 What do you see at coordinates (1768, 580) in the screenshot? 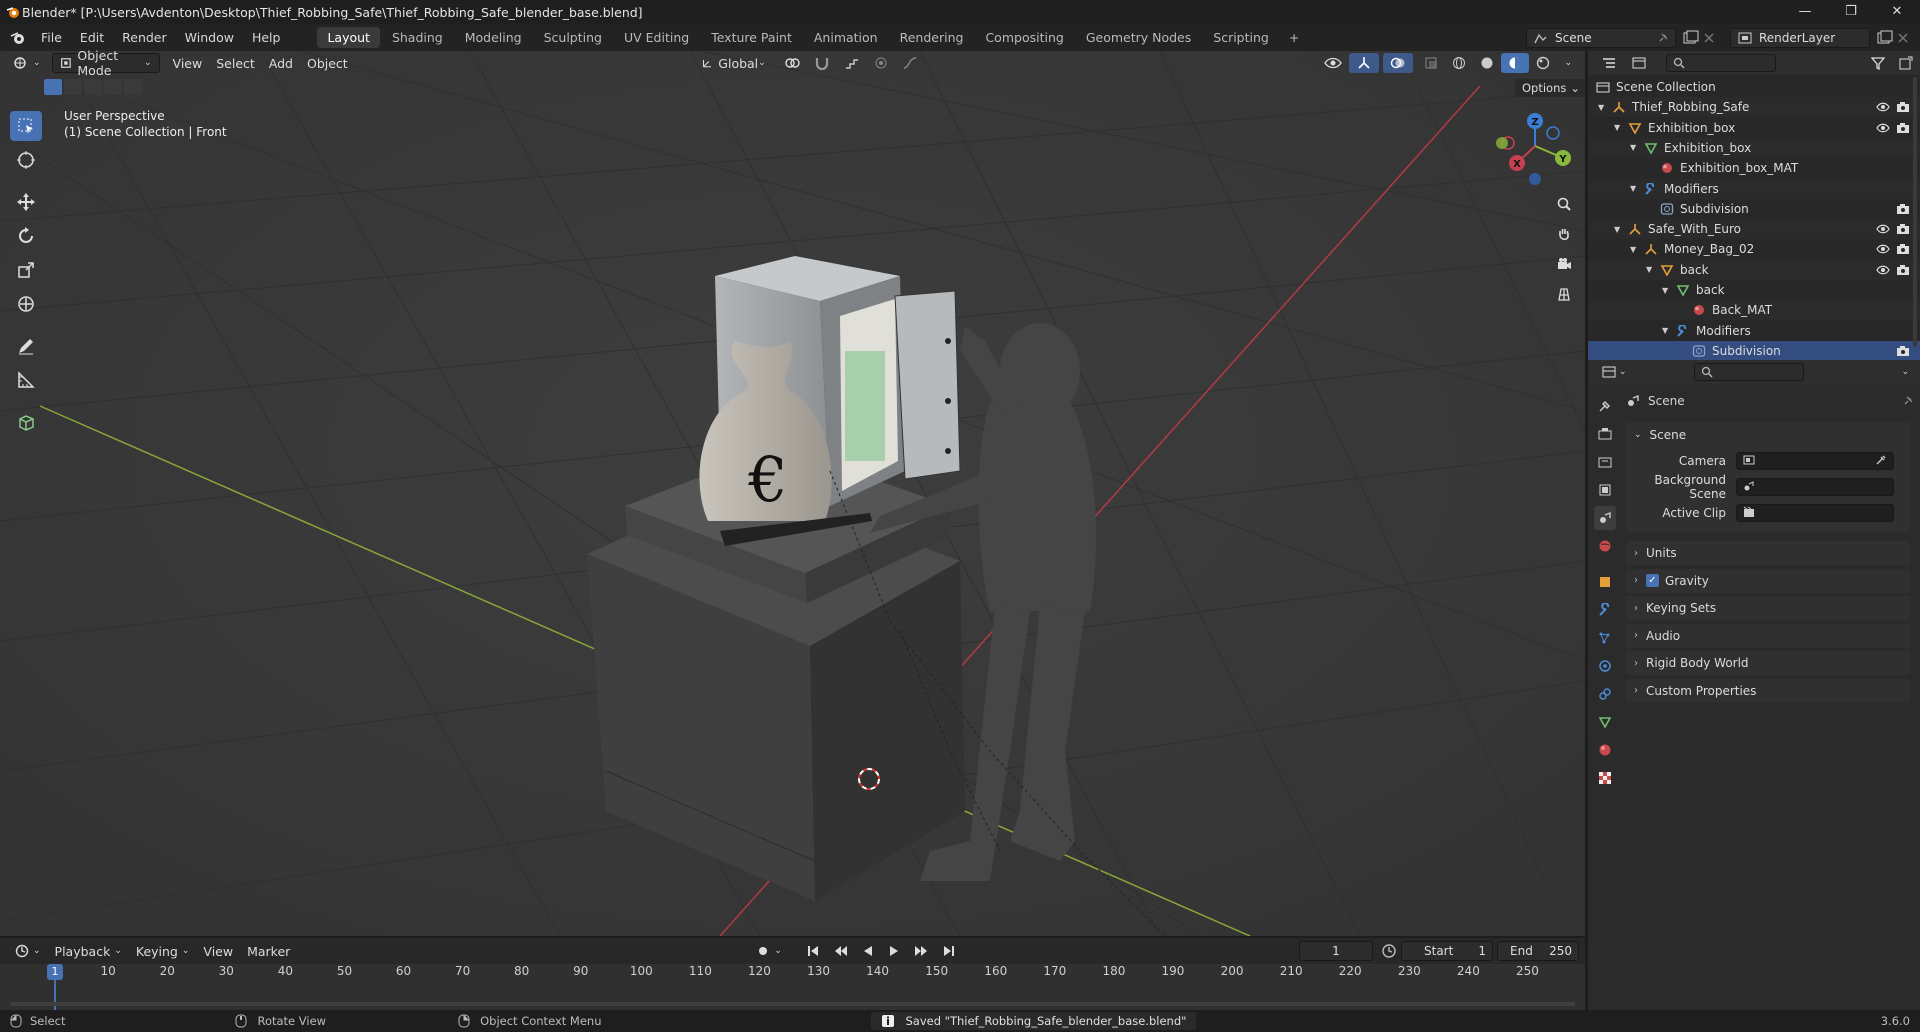
I see `subpanel-gravity: › ✓ Gravity` at bounding box center [1768, 580].